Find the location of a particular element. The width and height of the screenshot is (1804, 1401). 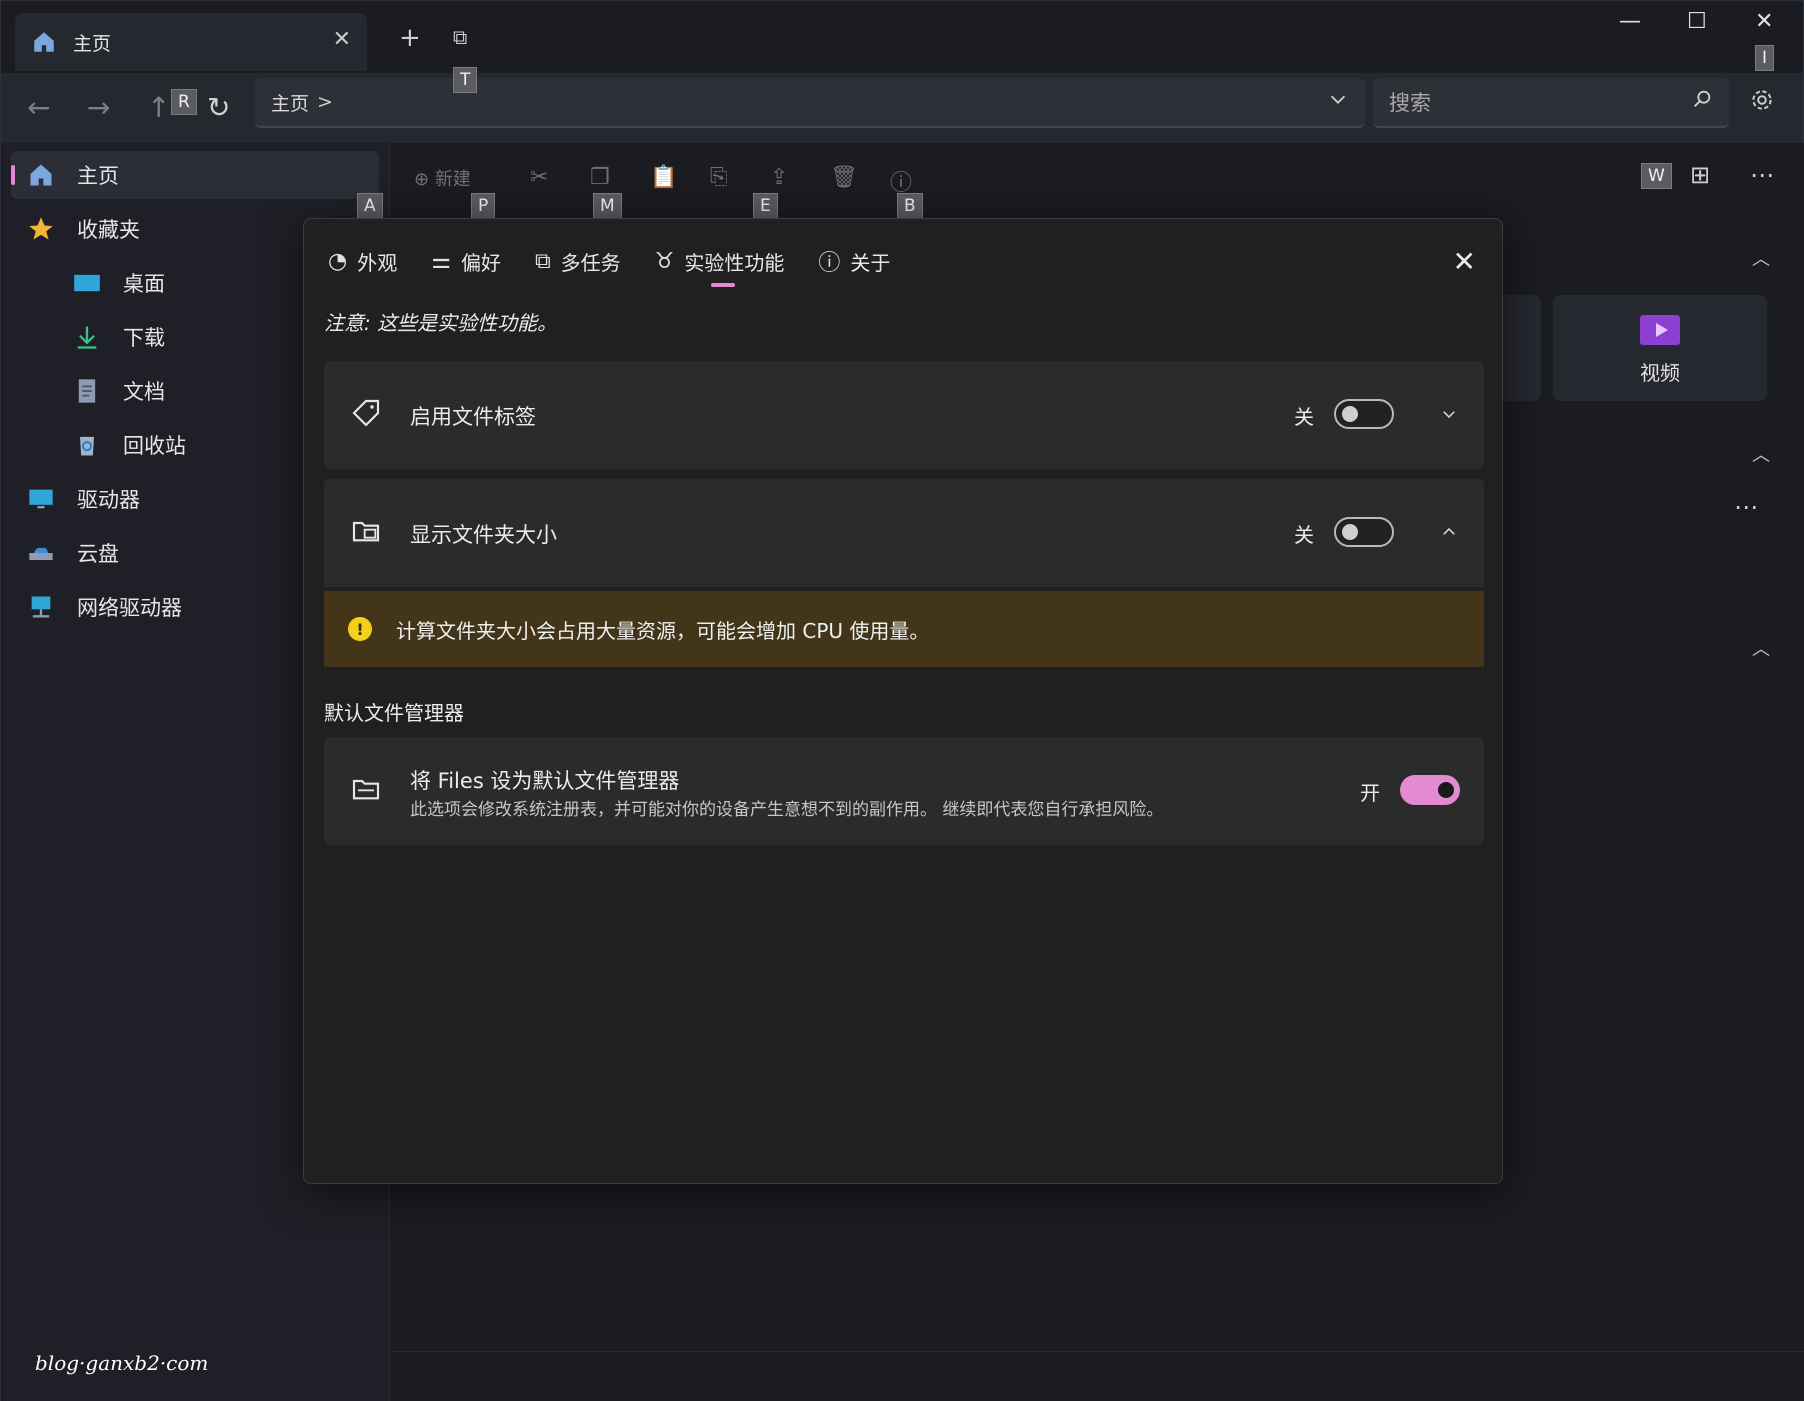

search-placeholder: 搜索 is located at coordinates (1410, 103).